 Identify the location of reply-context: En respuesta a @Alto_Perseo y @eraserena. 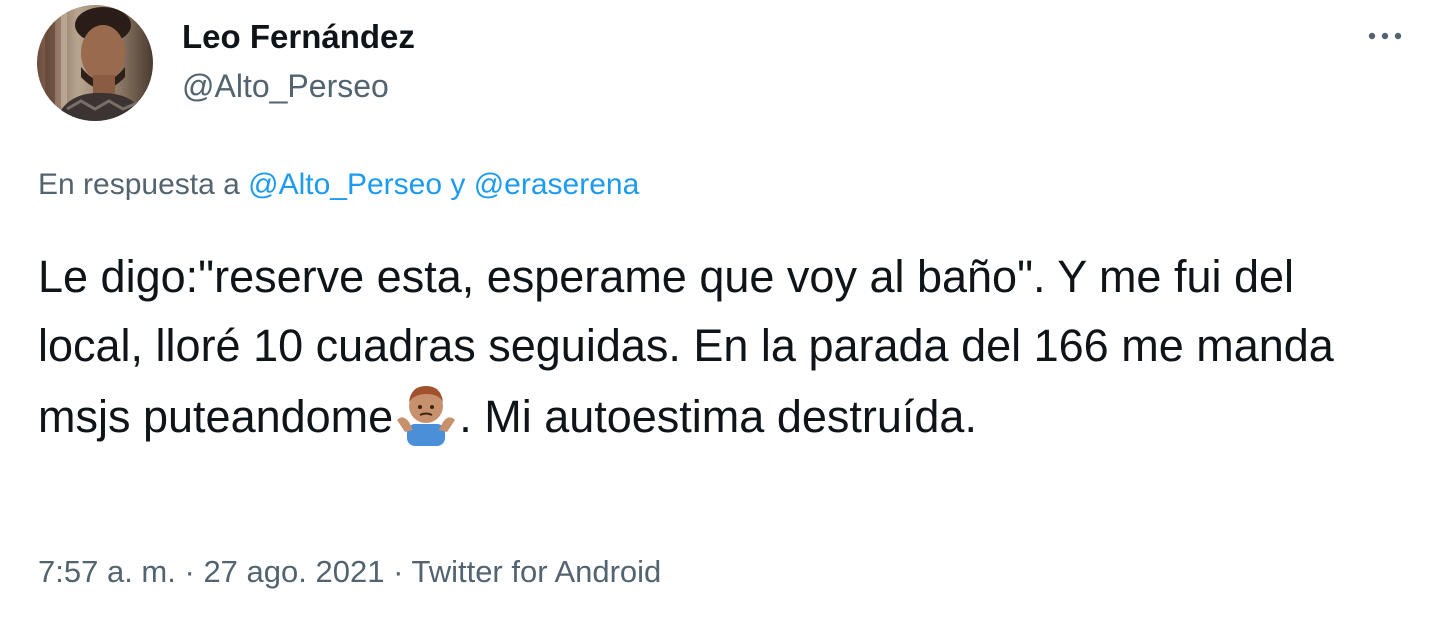
(338, 185).